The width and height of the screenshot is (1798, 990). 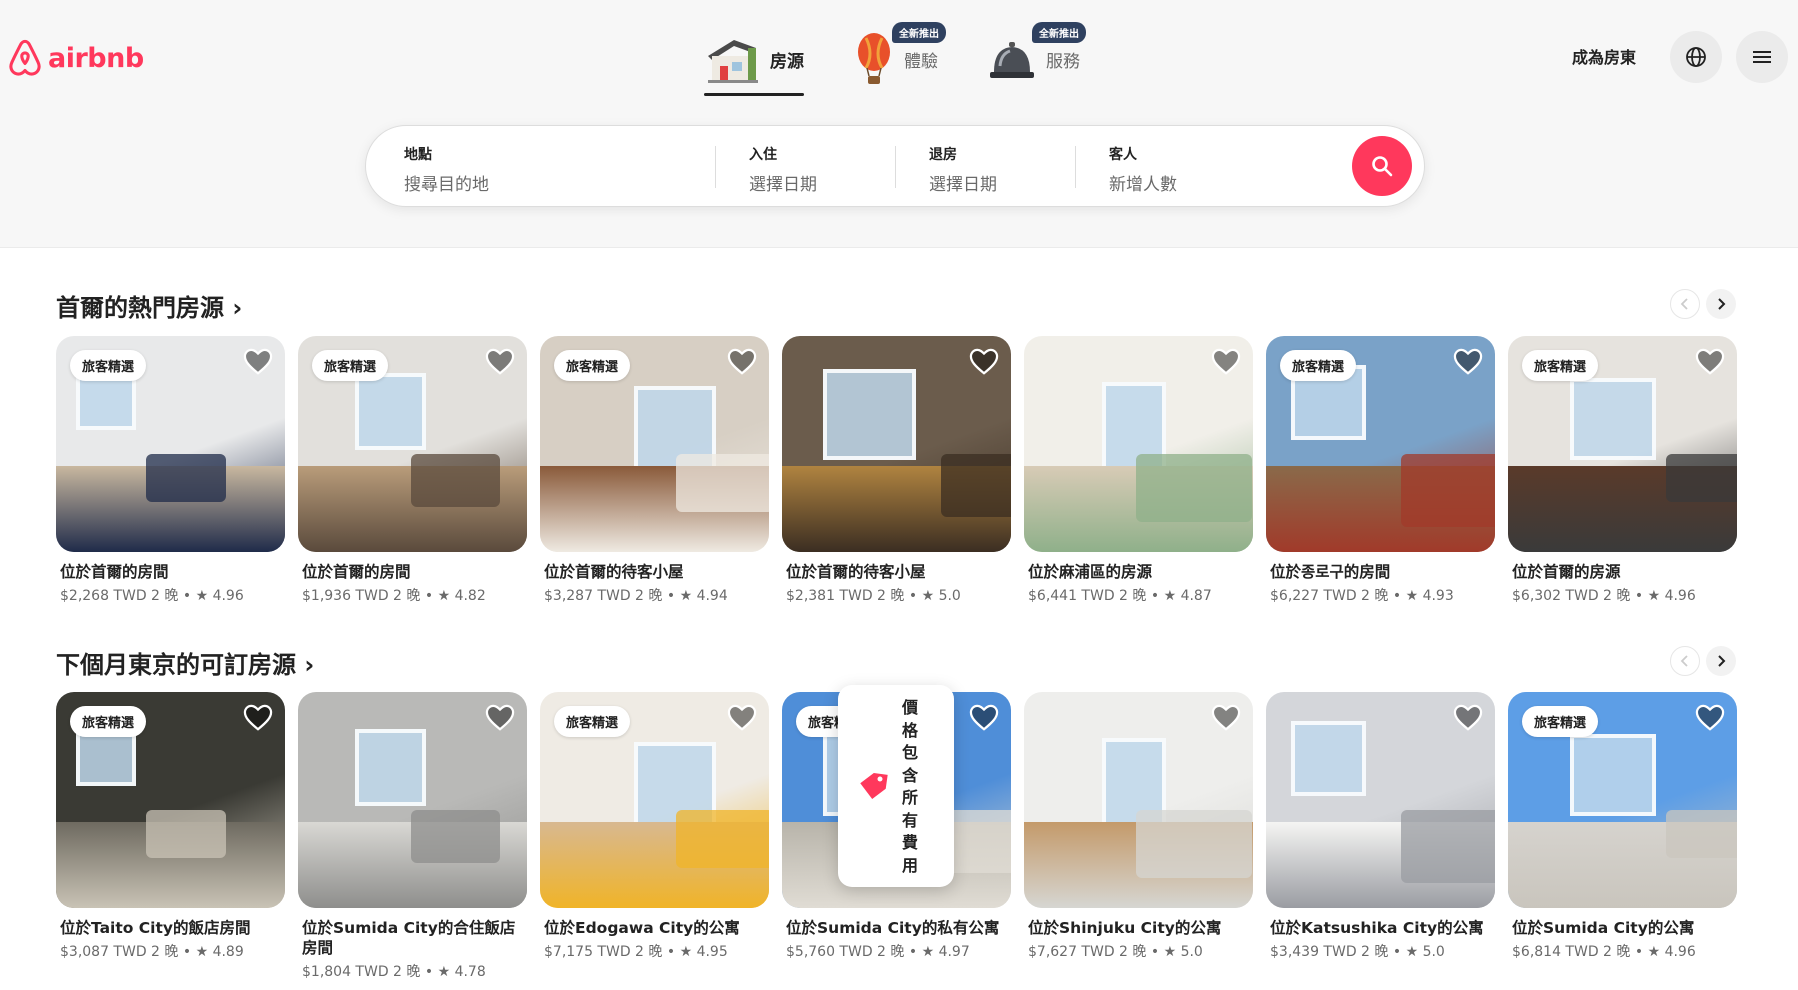 What do you see at coordinates (185, 662) in the screenshot?
I see `section-title-tokyo: 下個月東京的可訂房源 ›` at bounding box center [185, 662].